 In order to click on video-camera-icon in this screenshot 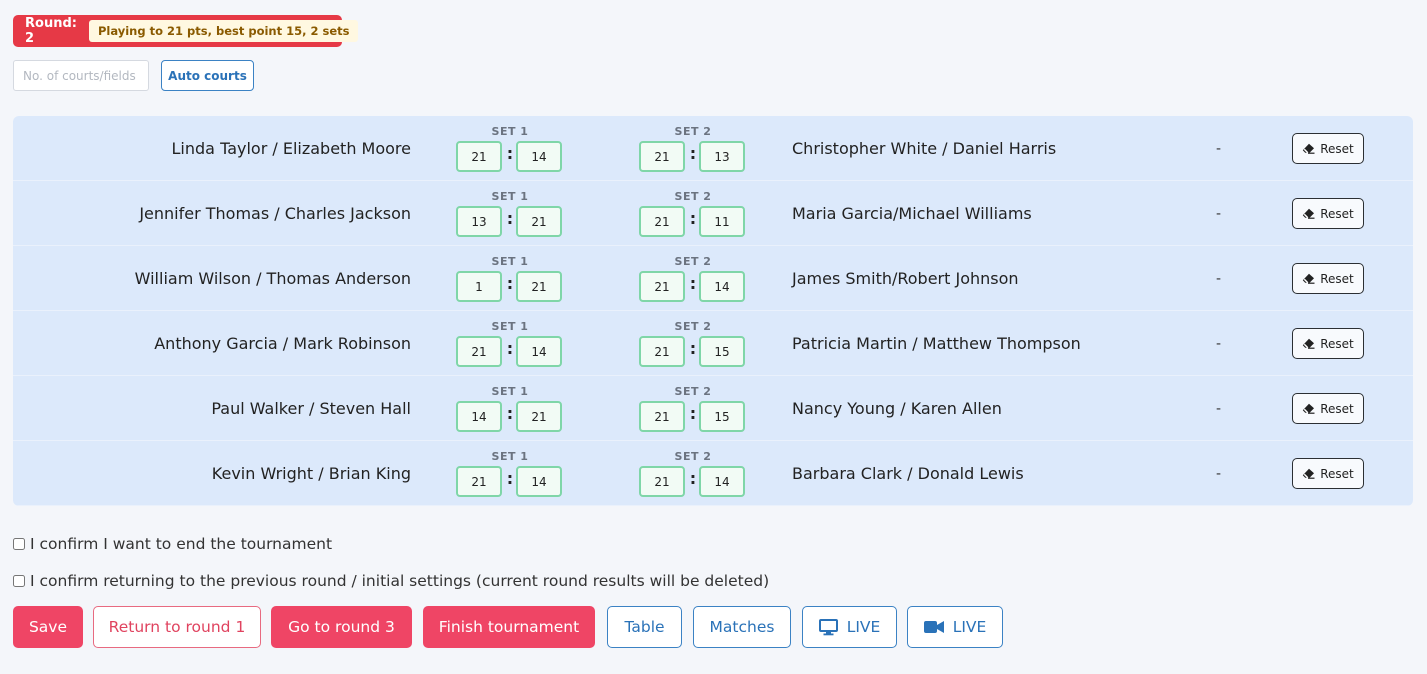, I will do `click(933, 627)`.